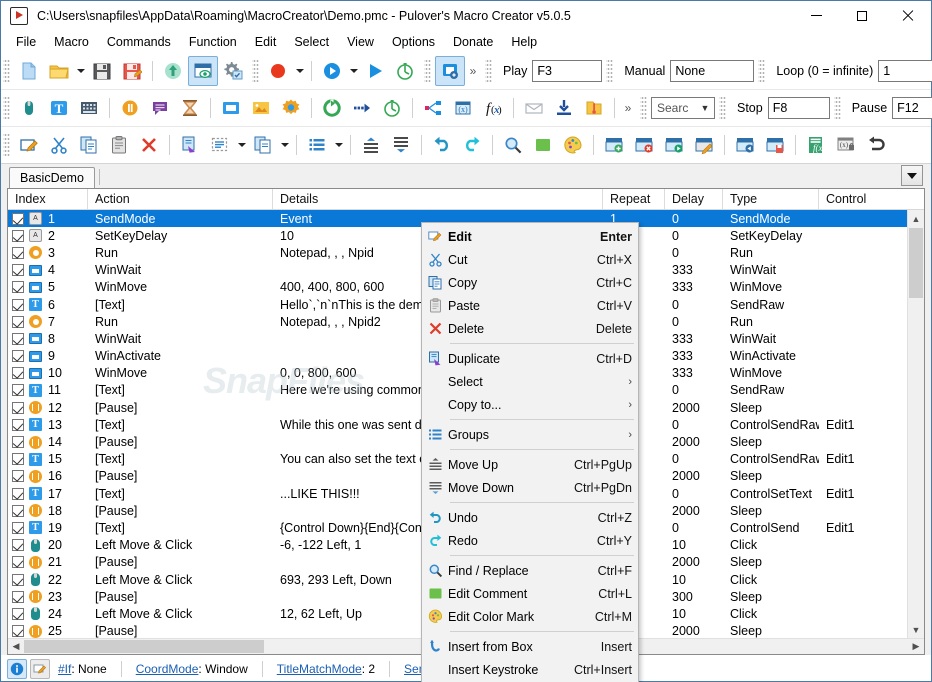 The image size is (932, 682). What do you see at coordinates (683, 108) in the screenshot?
I see `search-combo: Searc ▼` at bounding box center [683, 108].